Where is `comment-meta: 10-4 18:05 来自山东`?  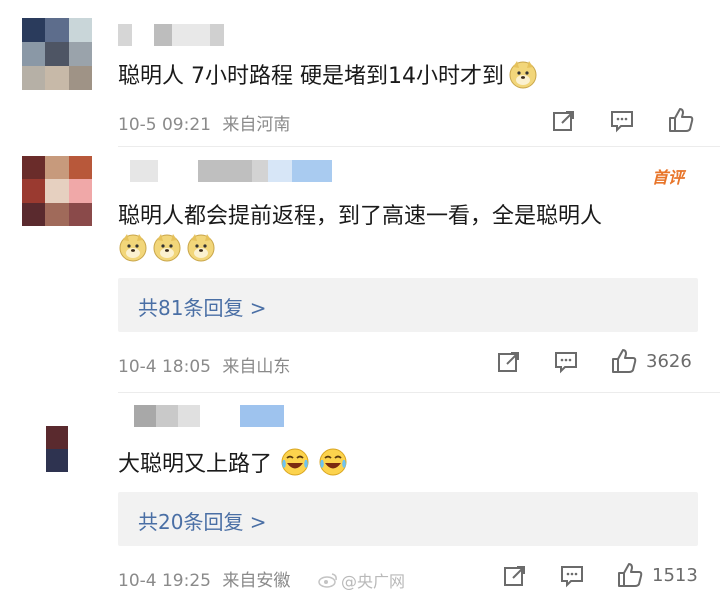
comment-meta: 10-4 18:05 来自山东 is located at coordinates (204, 364).